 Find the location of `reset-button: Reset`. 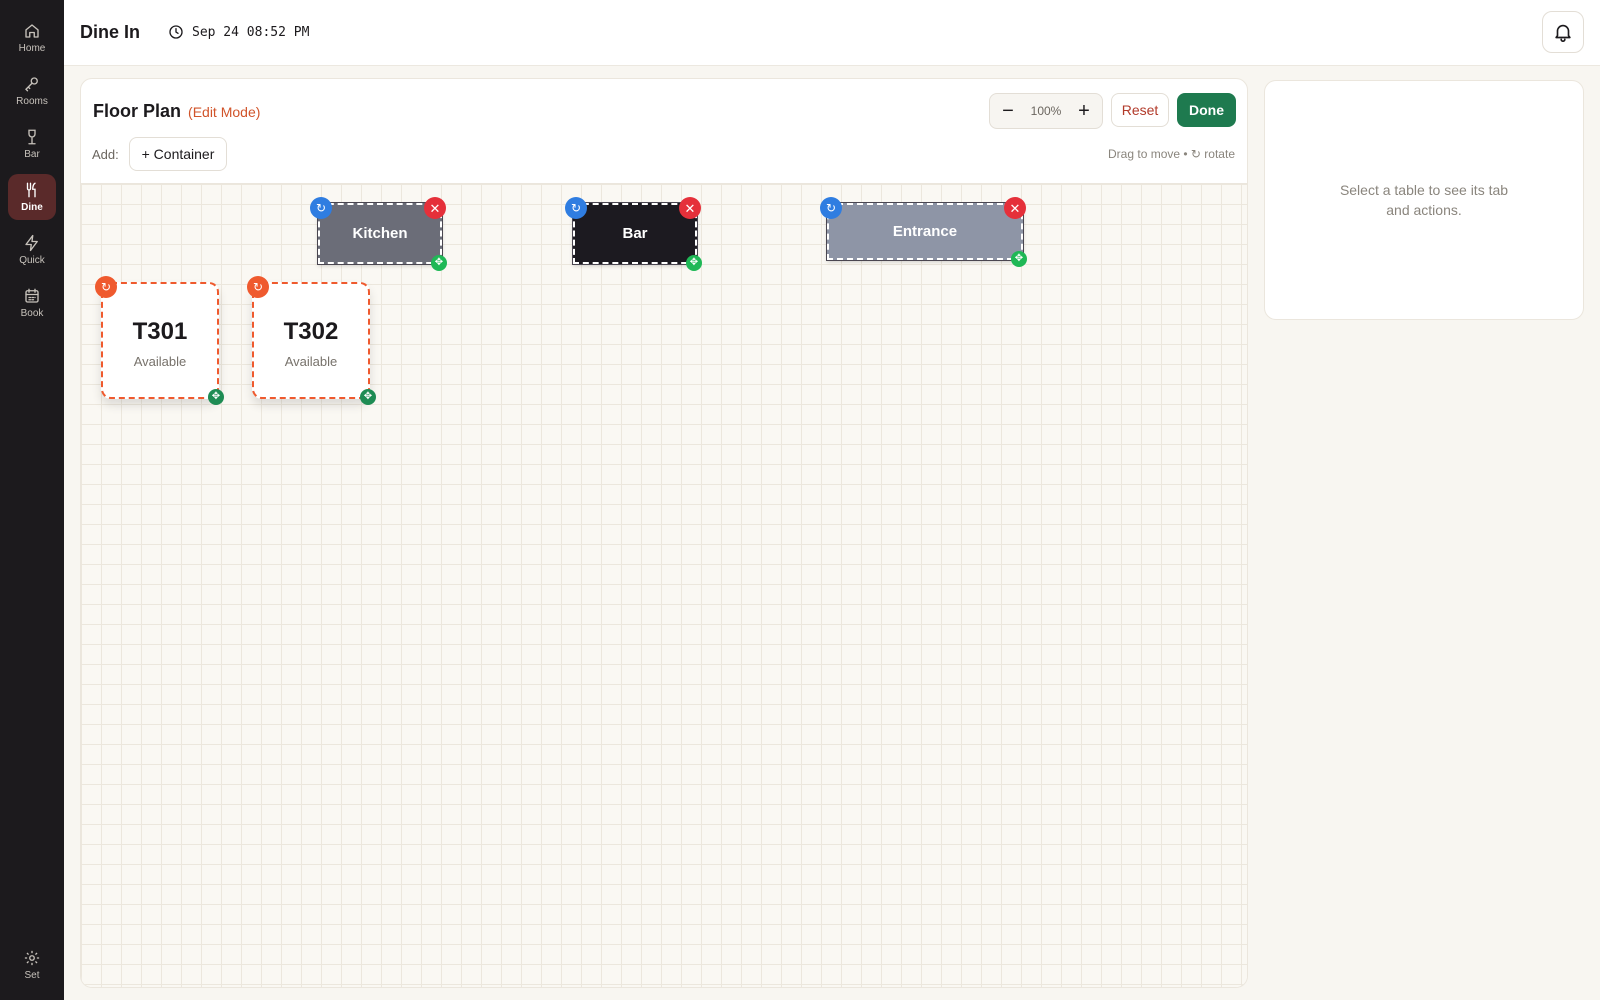

reset-button: Reset is located at coordinates (1140, 110).